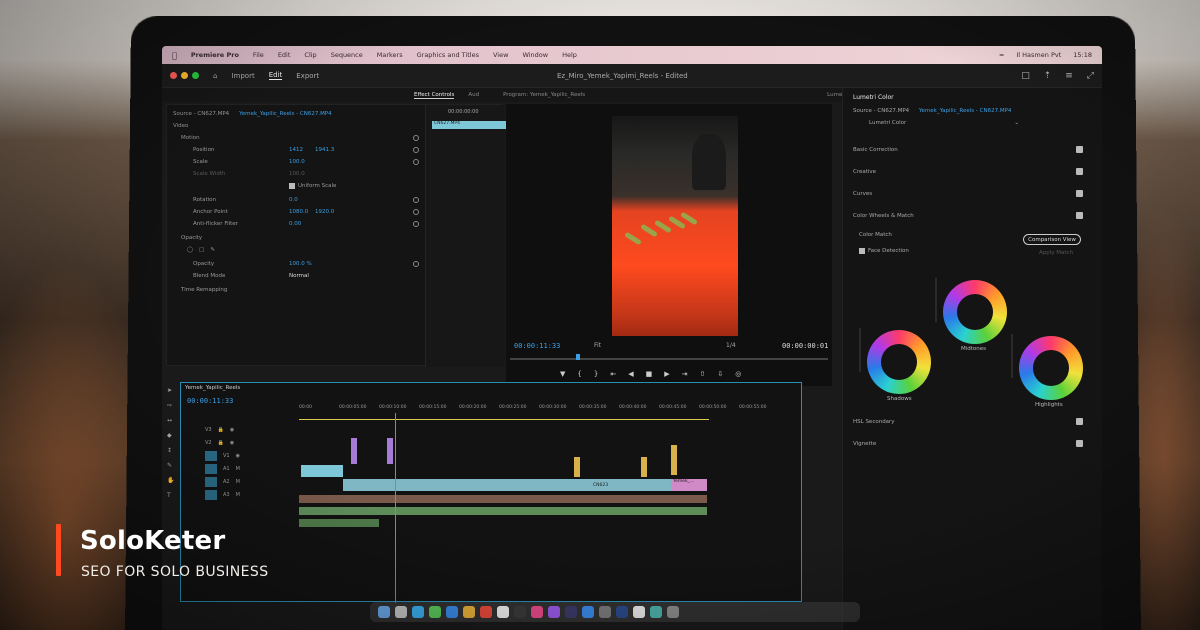 The height and width of the screenshot is (630, 1200). Describe the element at coordinates (258, 55) in the screenshot. I see `menu-file: File` at that location.